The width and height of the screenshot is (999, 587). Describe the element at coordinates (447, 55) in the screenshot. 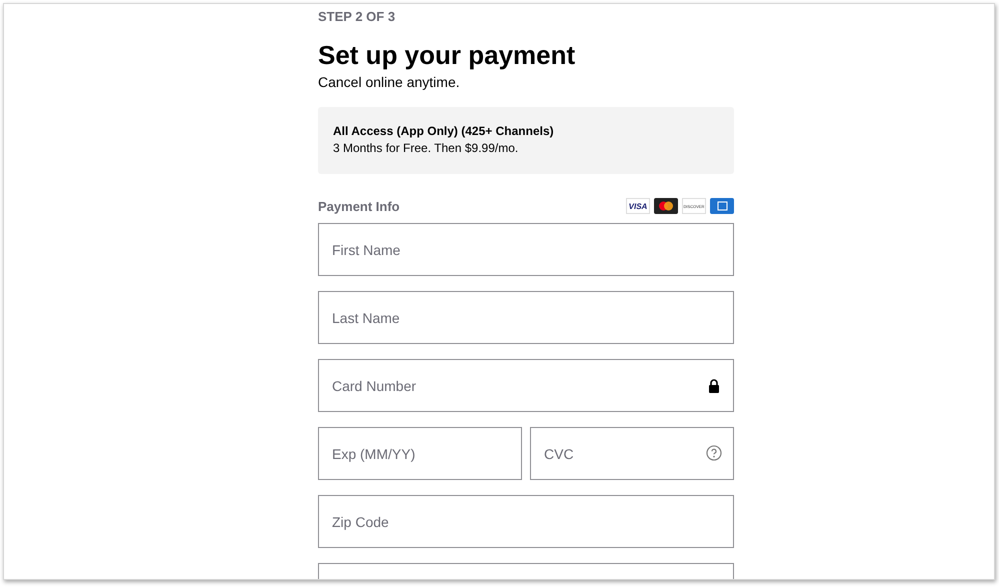

I see `page-title: Set up your payment` at that location.